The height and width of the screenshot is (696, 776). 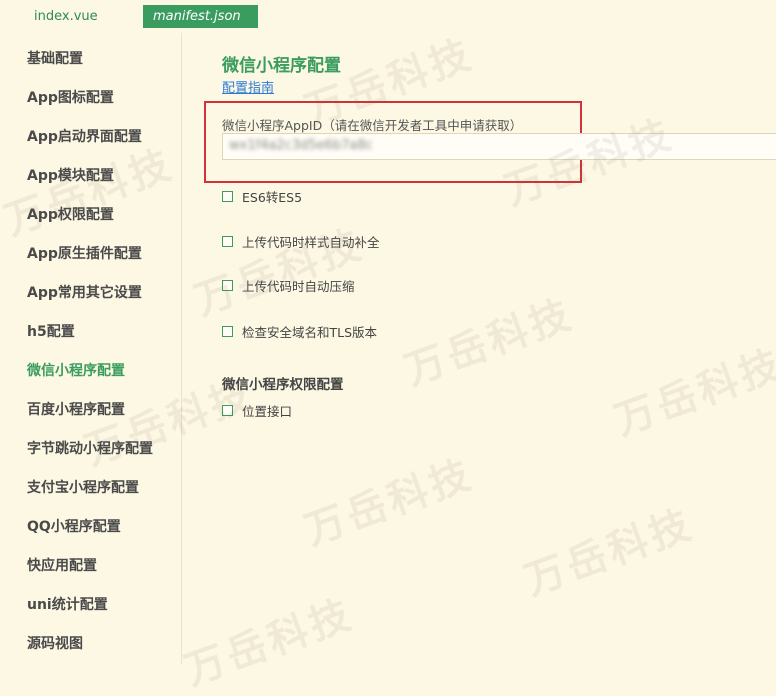 What do you see at coordinates (90, 449) in the screenshot?
I see `sidebar-item-toutiao-mp: 字节跳动小程序配置` at bounding box center [90, 449].